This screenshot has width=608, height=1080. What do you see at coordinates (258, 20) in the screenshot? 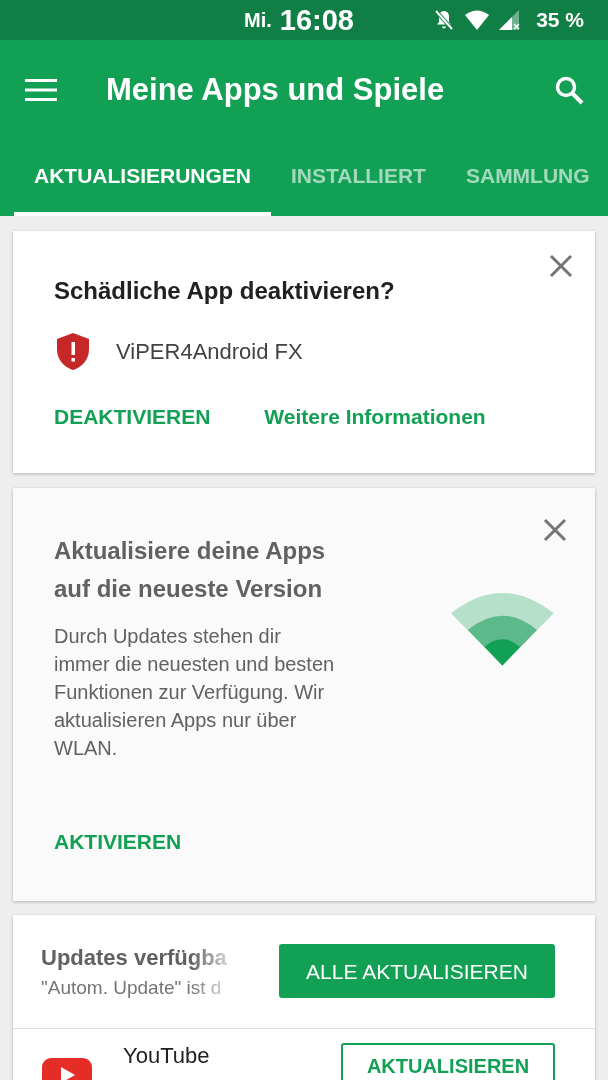
I see `day-label: Mi.` at bounding box center [258, 20].